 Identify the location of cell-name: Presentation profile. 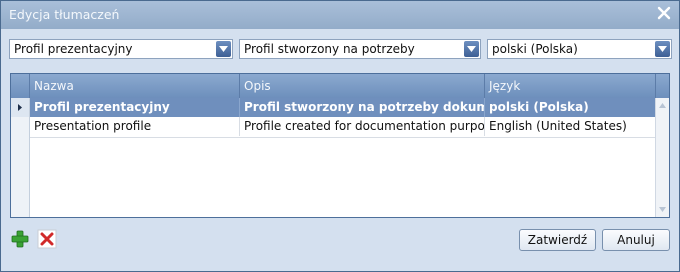
(135, 126).